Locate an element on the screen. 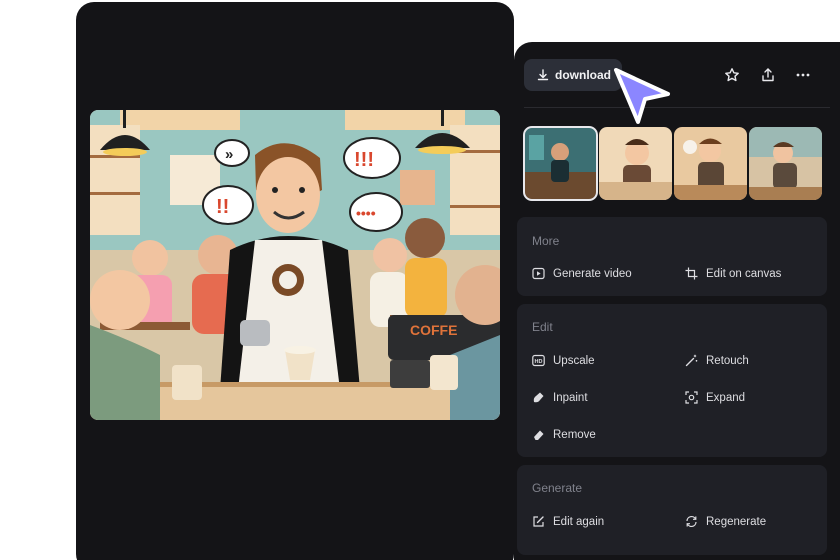 The width and height of the screenshot is (840, 560). edit-again-label: Edit again is located at coordinates (579, 521).